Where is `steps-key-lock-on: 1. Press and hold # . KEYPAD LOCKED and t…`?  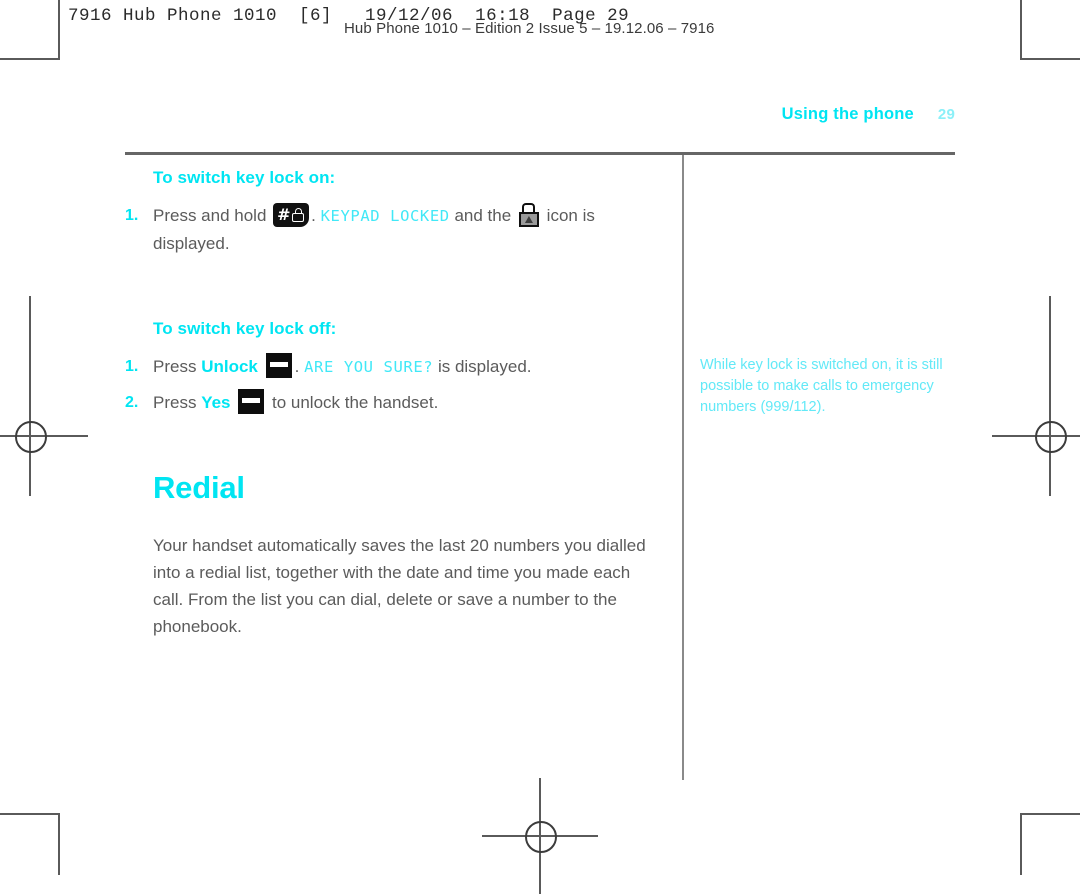
steps-key-lock-on: 1. Press and hold # . KEYPAD LOCKED and t… is located at coordinates (395, 229).